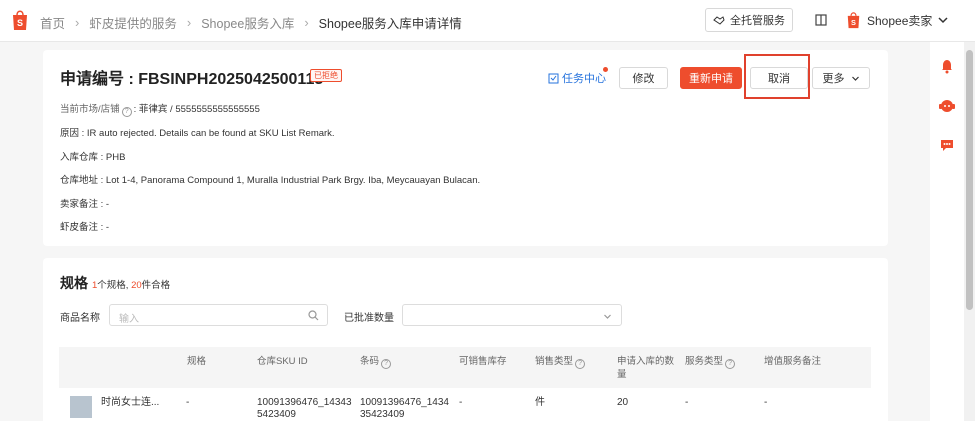 The image size is (975, 421). I want to click on barcode-cell: 10091396476_1434 35423409, so click(404, 409).